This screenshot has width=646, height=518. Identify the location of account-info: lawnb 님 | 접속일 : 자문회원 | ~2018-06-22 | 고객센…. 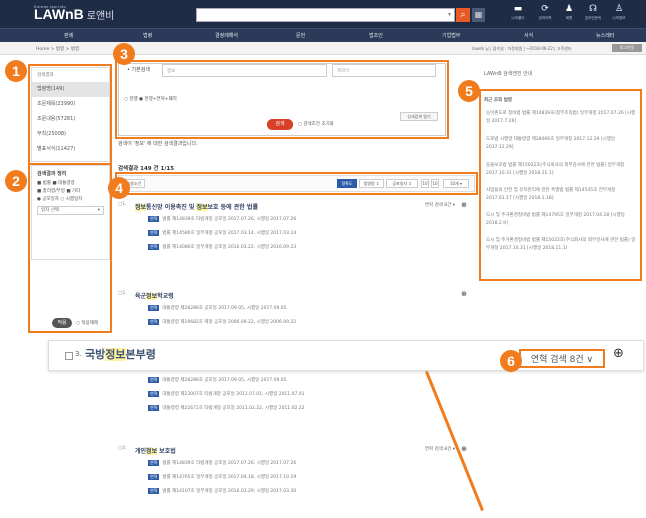
(522, 48).